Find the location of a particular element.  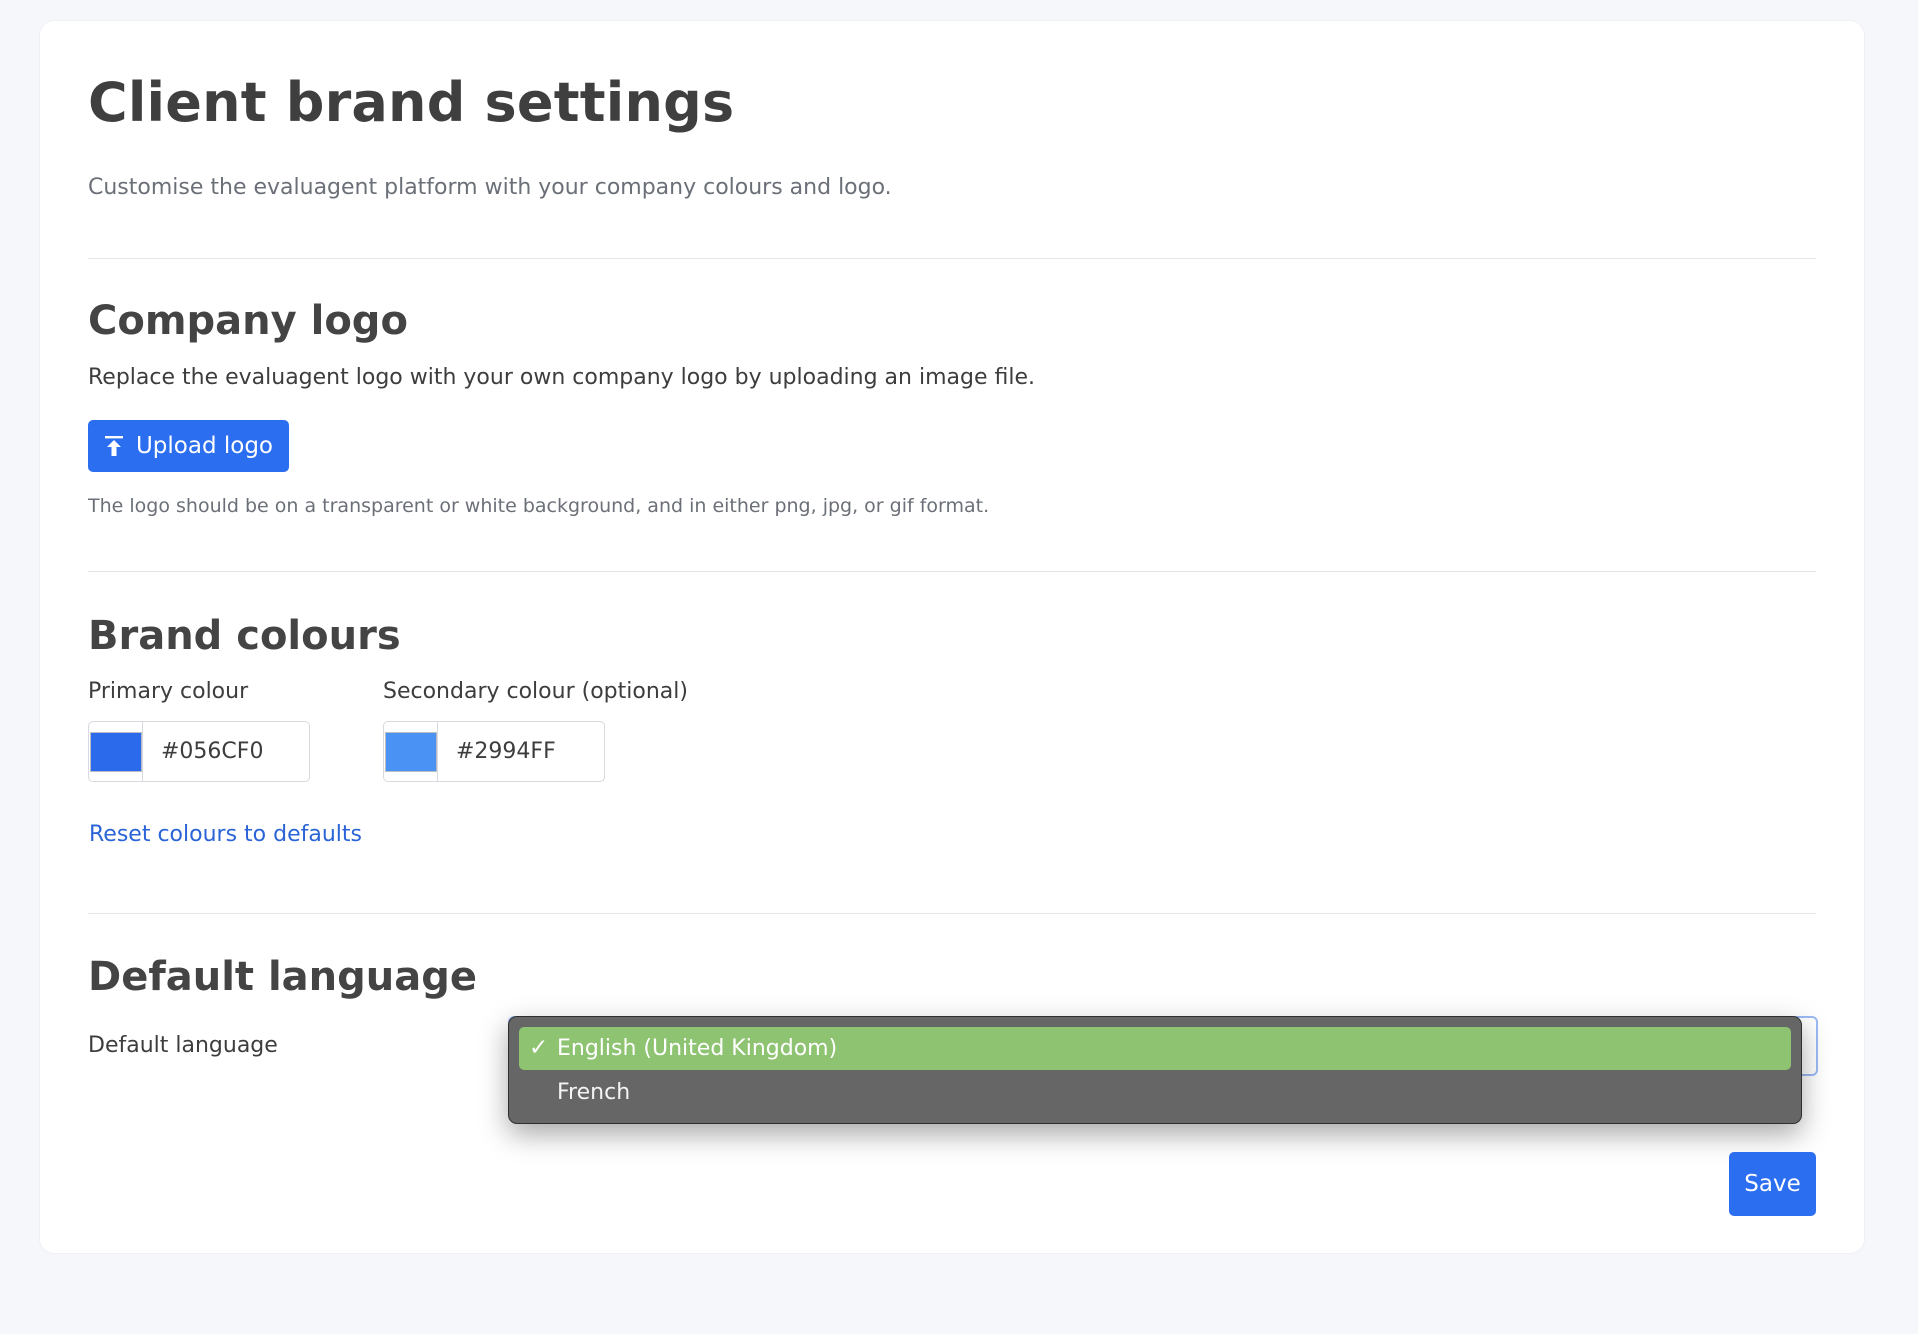

page-title: Client brand settings is located at coordinates (411, 102).